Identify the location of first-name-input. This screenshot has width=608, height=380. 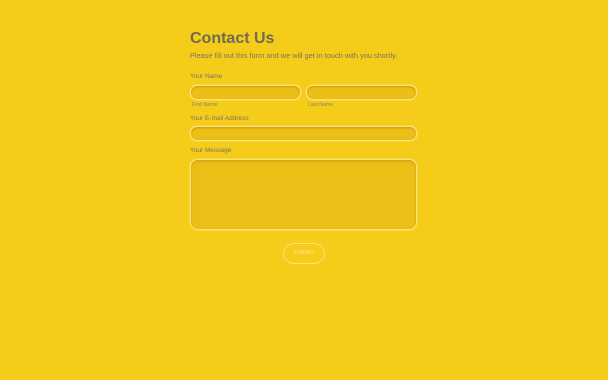
(245, 92).